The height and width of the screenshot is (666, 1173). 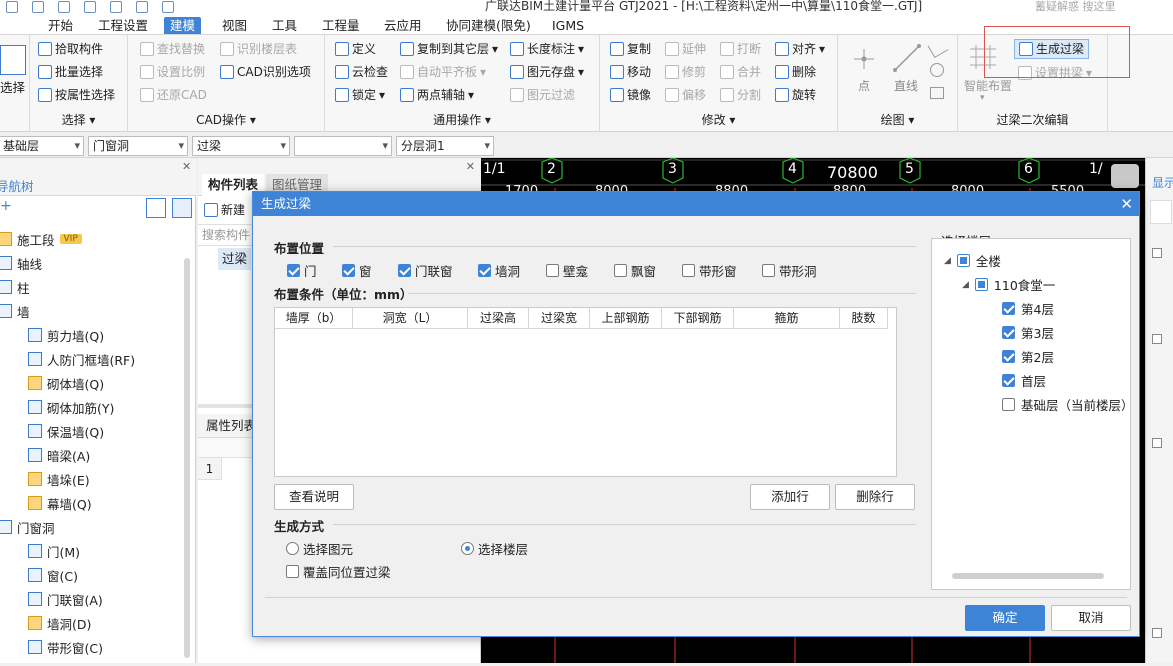 What do you see at coordinates (142, 7) in the screenshot?
I see `sum-icon` at bounding box center [142, 7].